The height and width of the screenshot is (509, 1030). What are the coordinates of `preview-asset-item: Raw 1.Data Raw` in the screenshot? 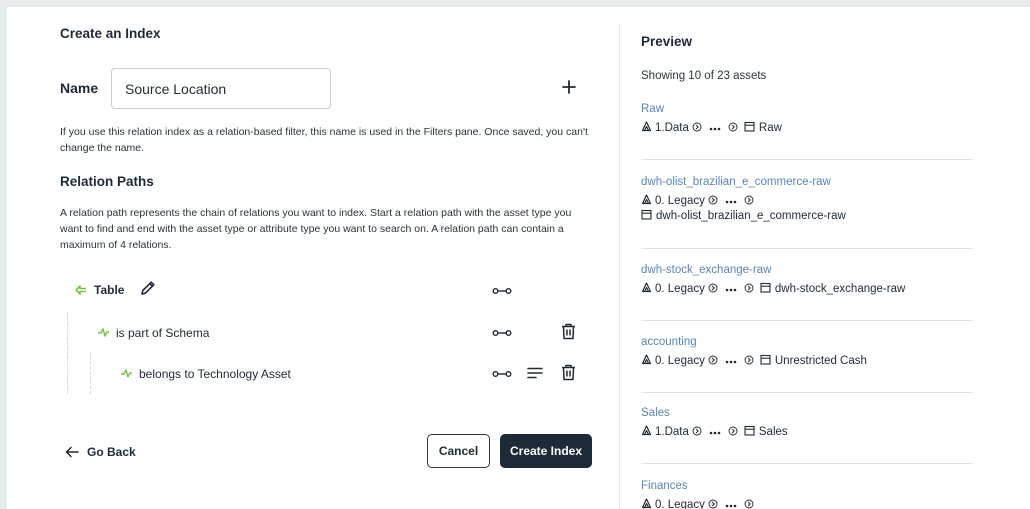 It's located at (807, 119).